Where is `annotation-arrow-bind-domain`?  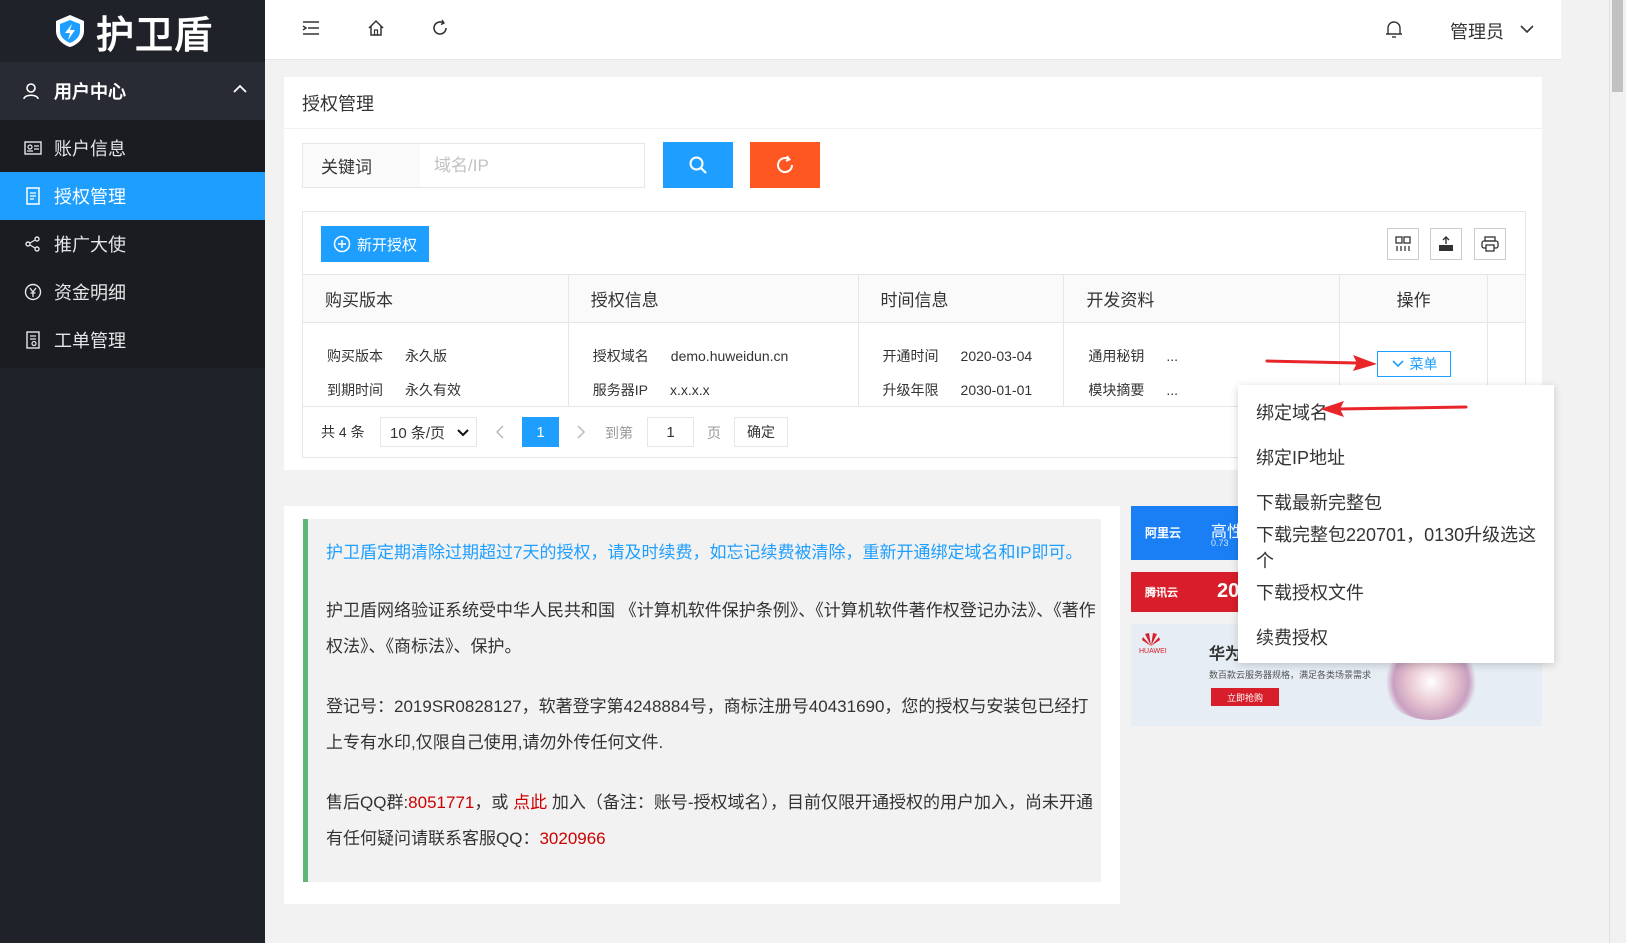
annotation-arrow-bind-domain is located at coordinates (1394, 409).